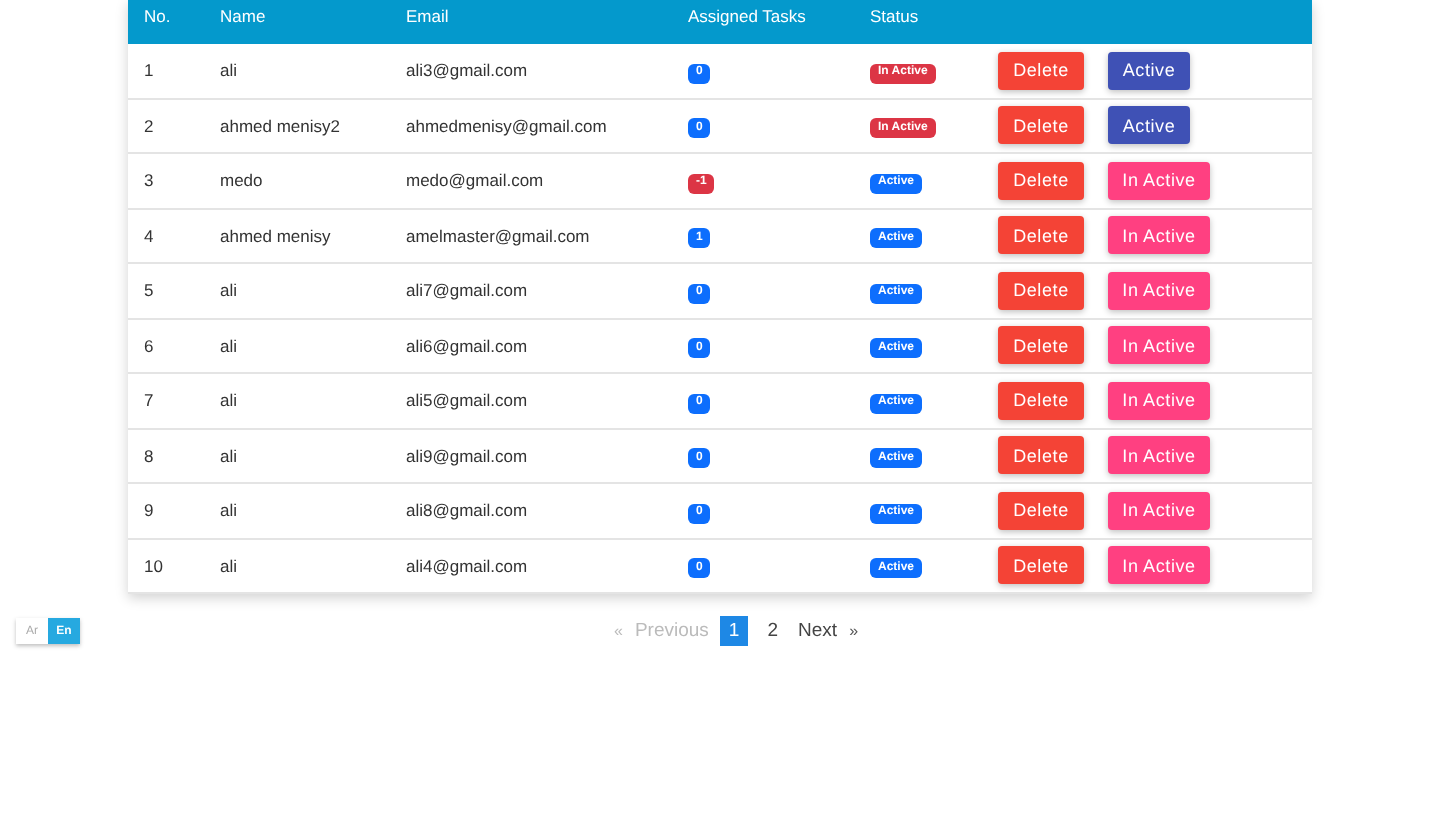  What do you see at coordinates (281, 125) in the screenshot?
I see `table-cell-text: ahmed menisy2` at bounding box center [281, 125].